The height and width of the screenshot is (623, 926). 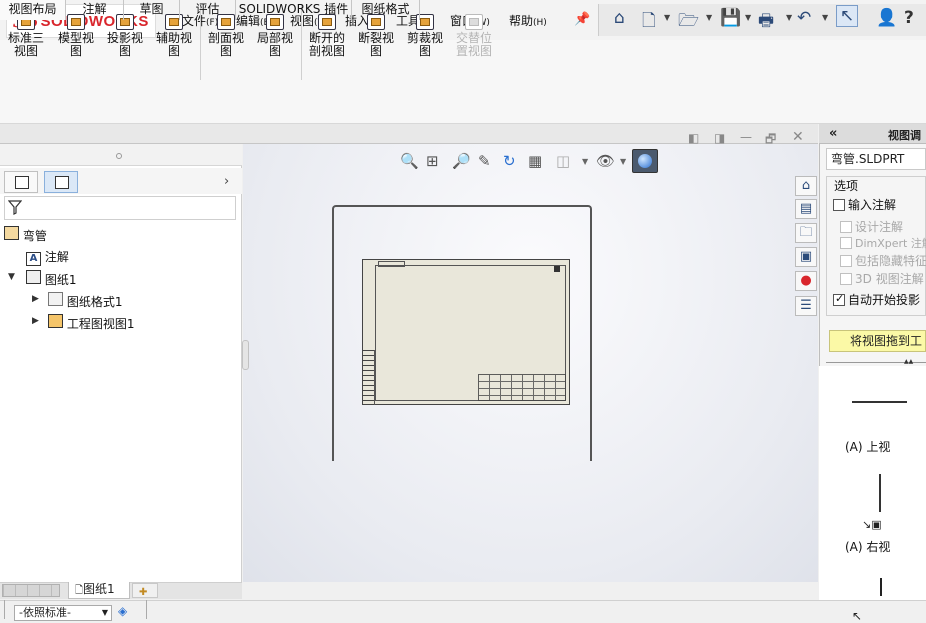 I want to click on custom-properties-icon: ☰, so click(x=806, y=306).